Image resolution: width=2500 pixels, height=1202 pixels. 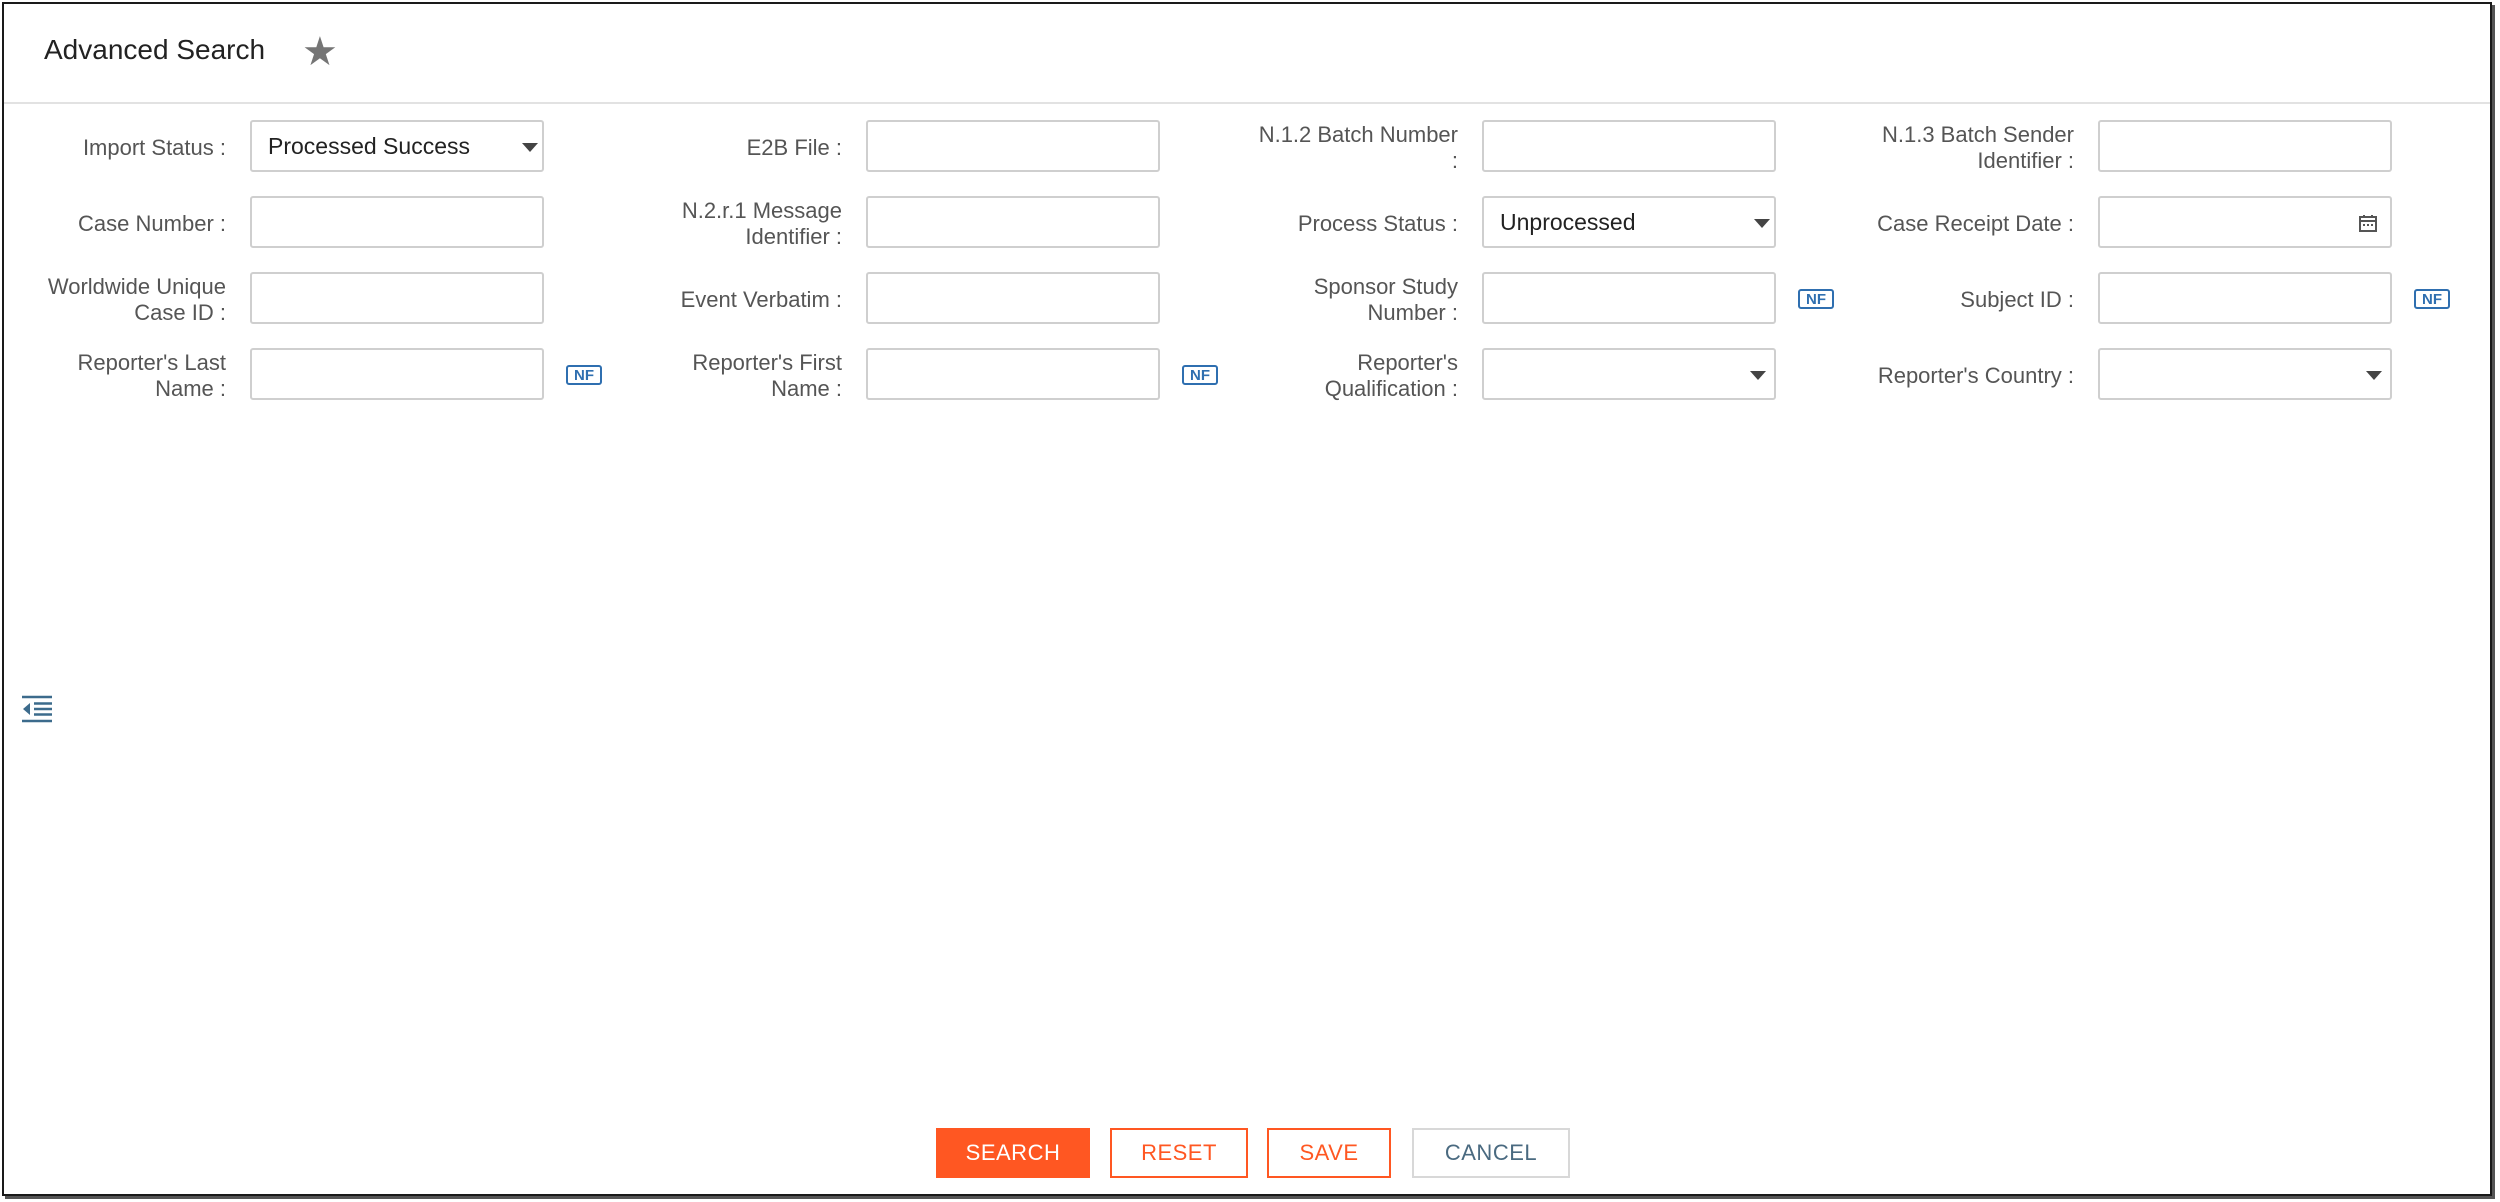 What do you see at coordinates (1629, 374) in the screenshot?
I see `reporter-qualification-select` at bounding box center [1629, 374].